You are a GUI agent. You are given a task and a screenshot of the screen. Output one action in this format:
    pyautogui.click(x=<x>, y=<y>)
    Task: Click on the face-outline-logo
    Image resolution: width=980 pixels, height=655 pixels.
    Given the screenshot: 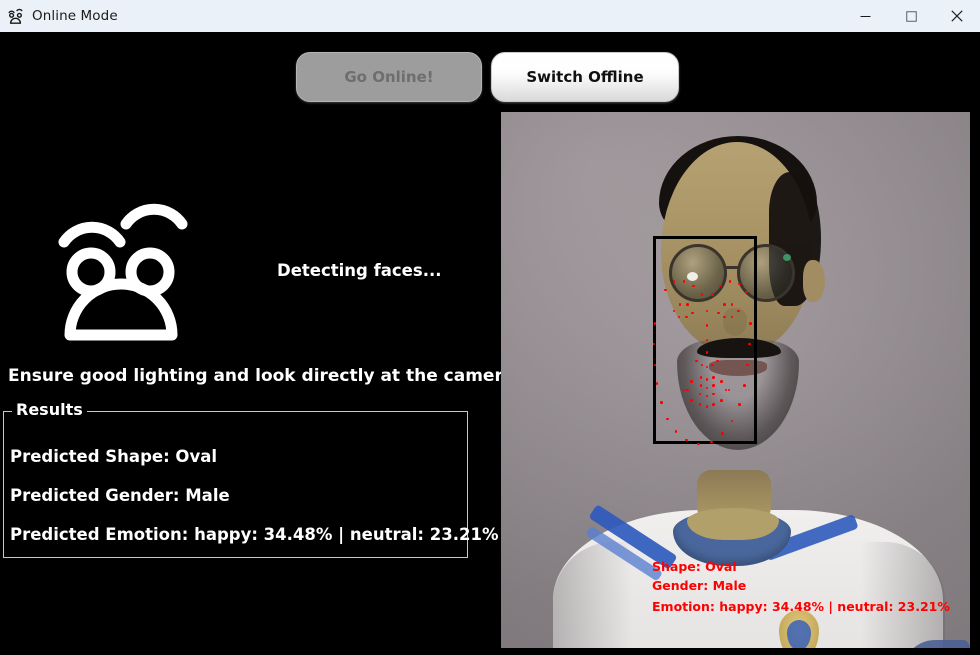 What is the action you would take?
    pyautogui.click(x=120, y=270)
    